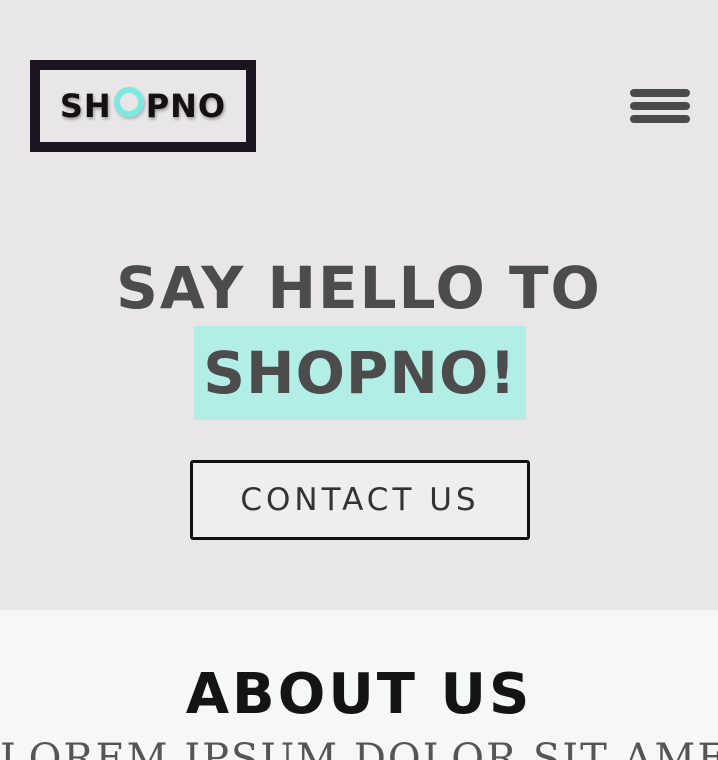 This screenshot has width=718, height=760. Describe the element at coordinates (360, 500) in the screenshot. I see `contact-us-button: CONTACT US` at that location.